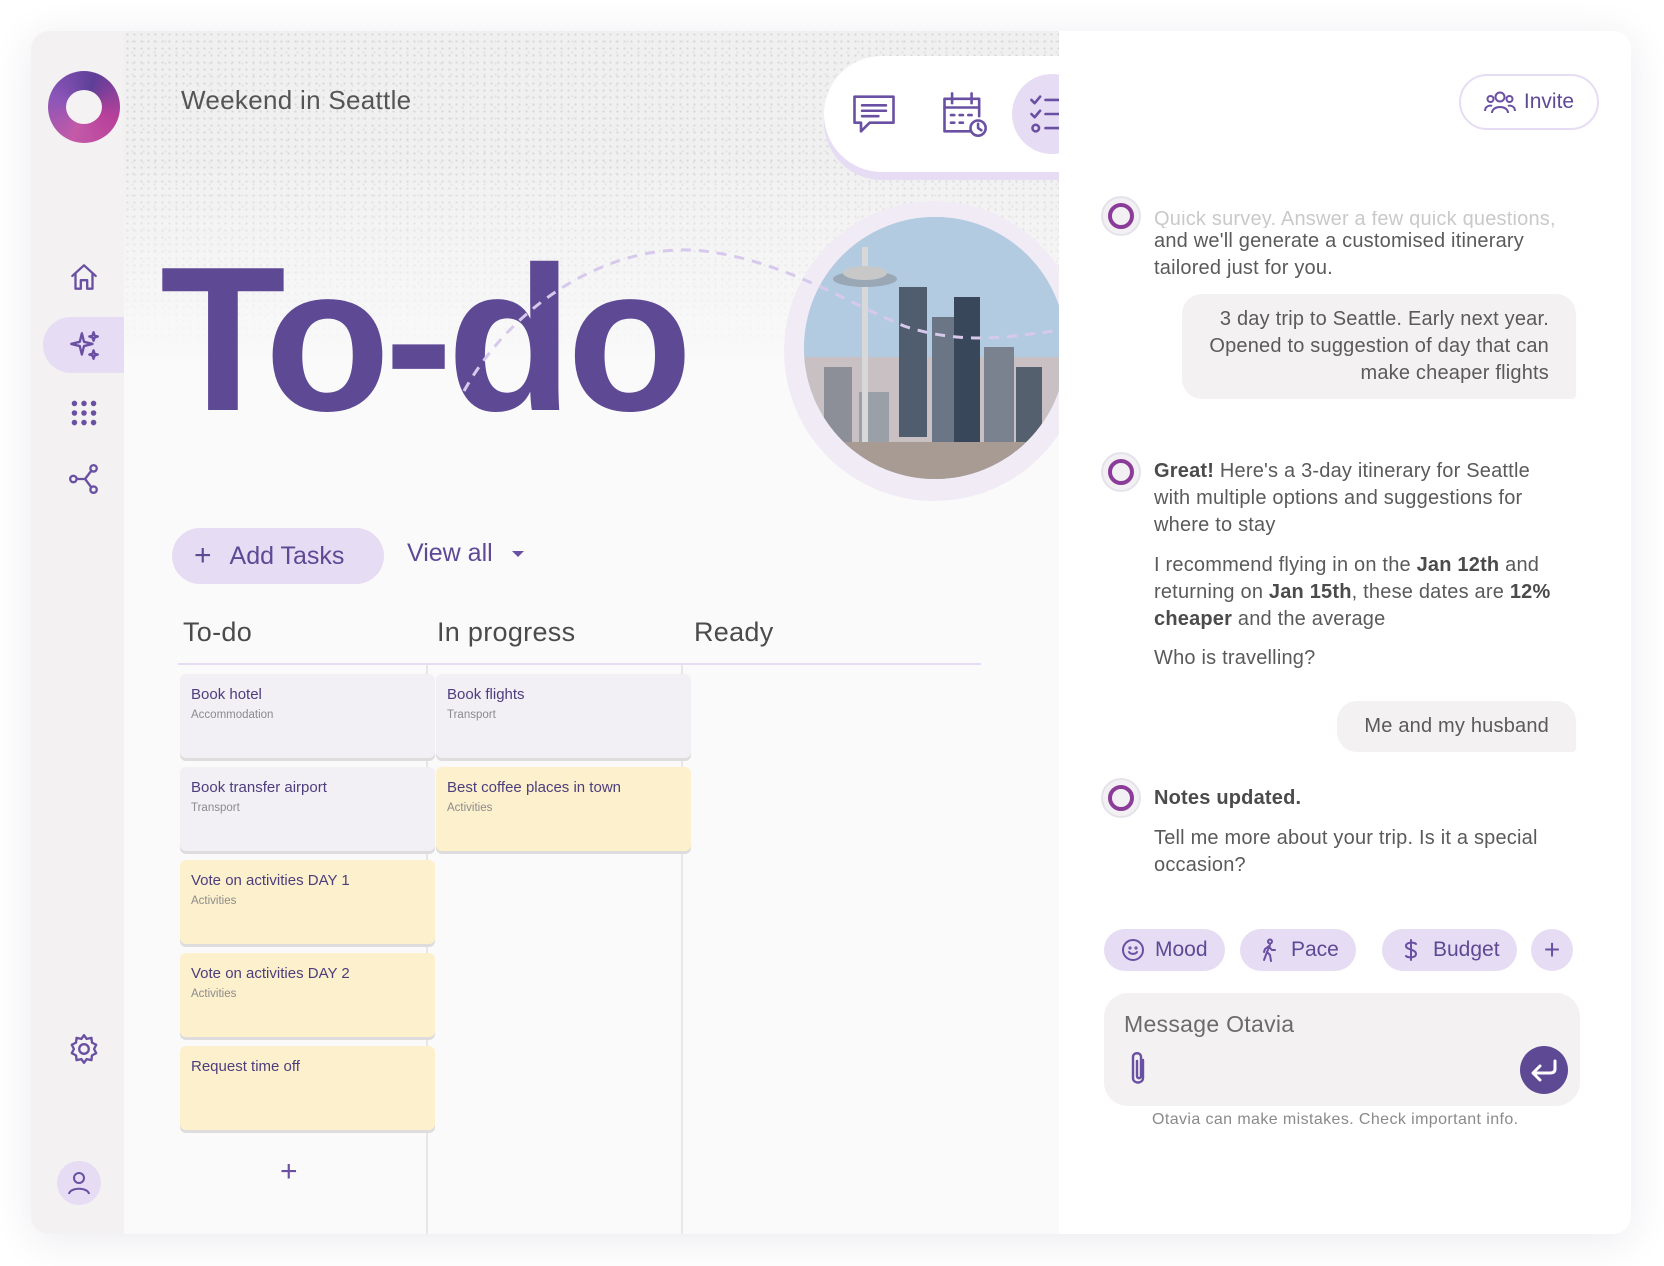 The image size is (1664, 1266). I want to click on task-card: Vote on activities DAY 1 Activities, so click(307, 902).